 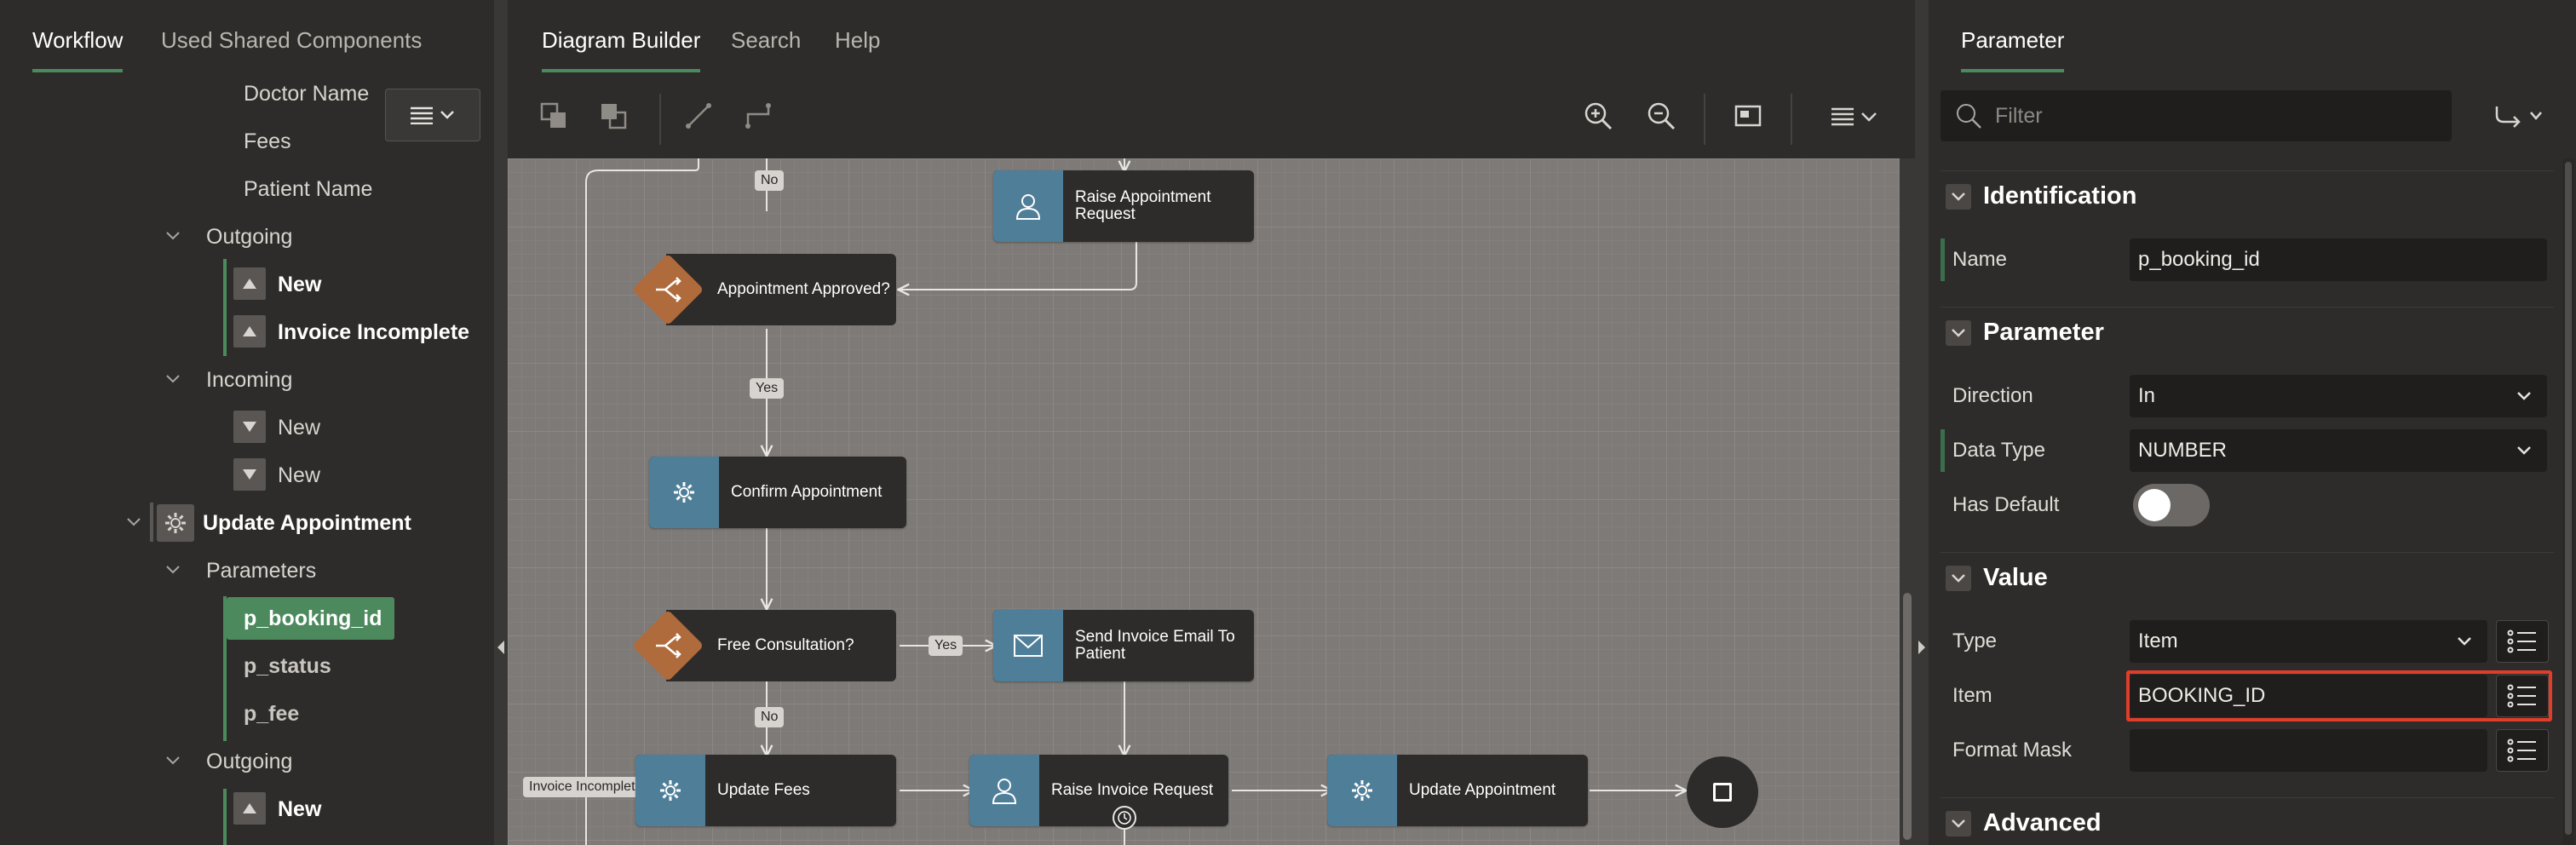 I want to click on tree-item-parameters: Parameters, so click(x=261, y=571).